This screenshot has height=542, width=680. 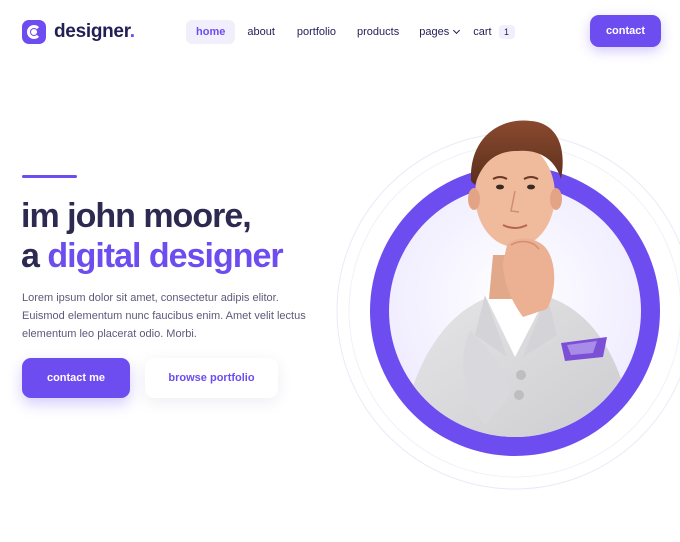 I want to click on logo-mark-icon, so click(x=34, y=32).